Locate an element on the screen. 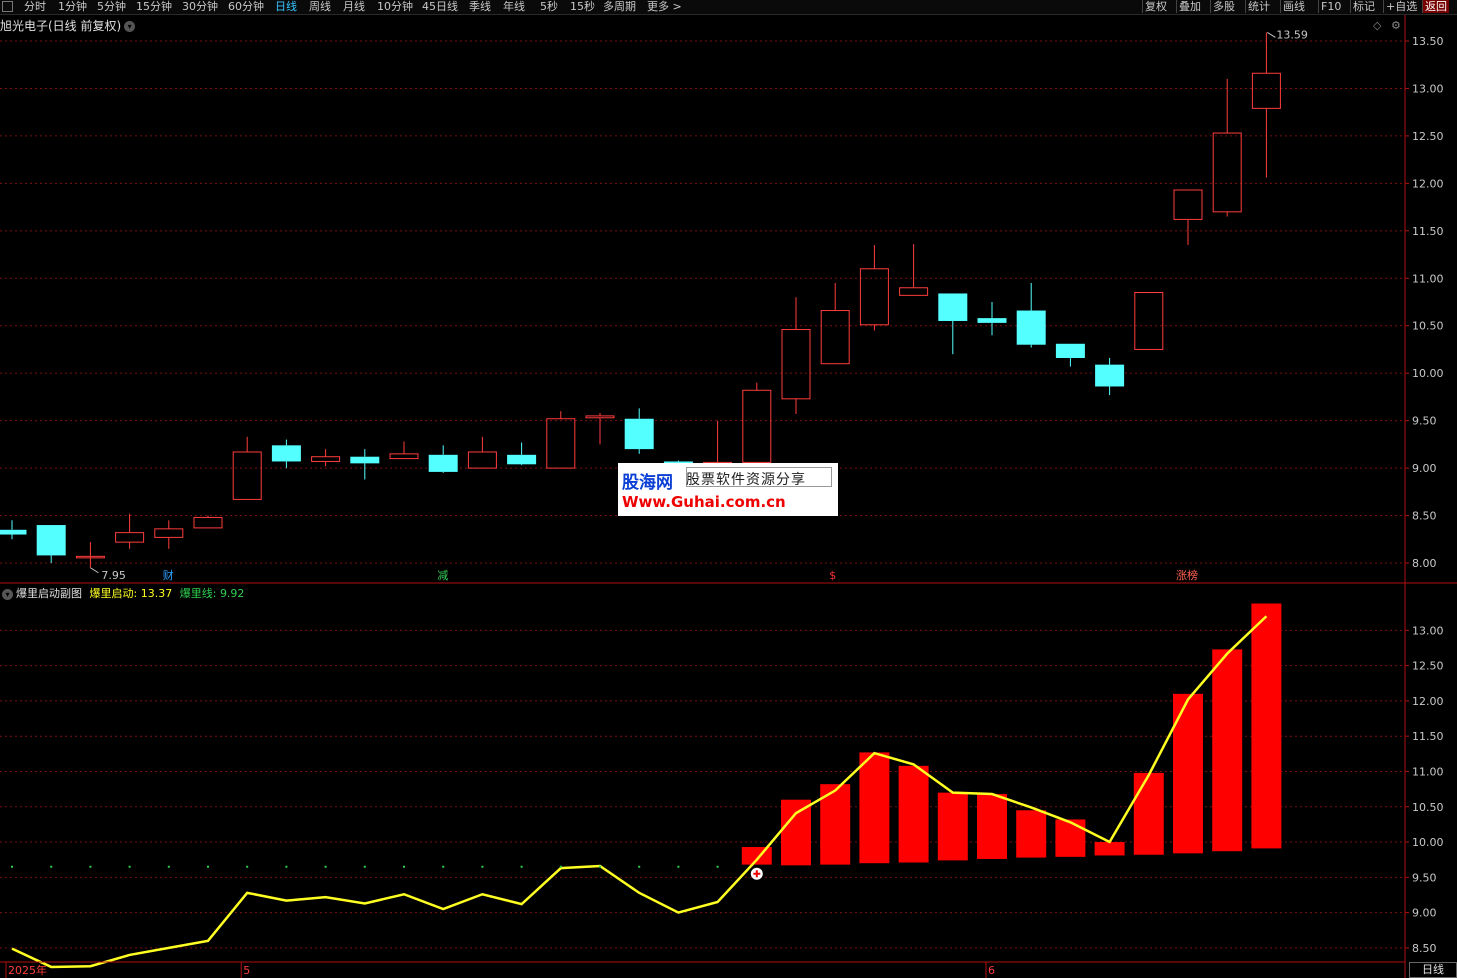 The height and width of the screenshot is (978, 1457). y-tick-label: 8.00 is located at coordinates (1424, 563).